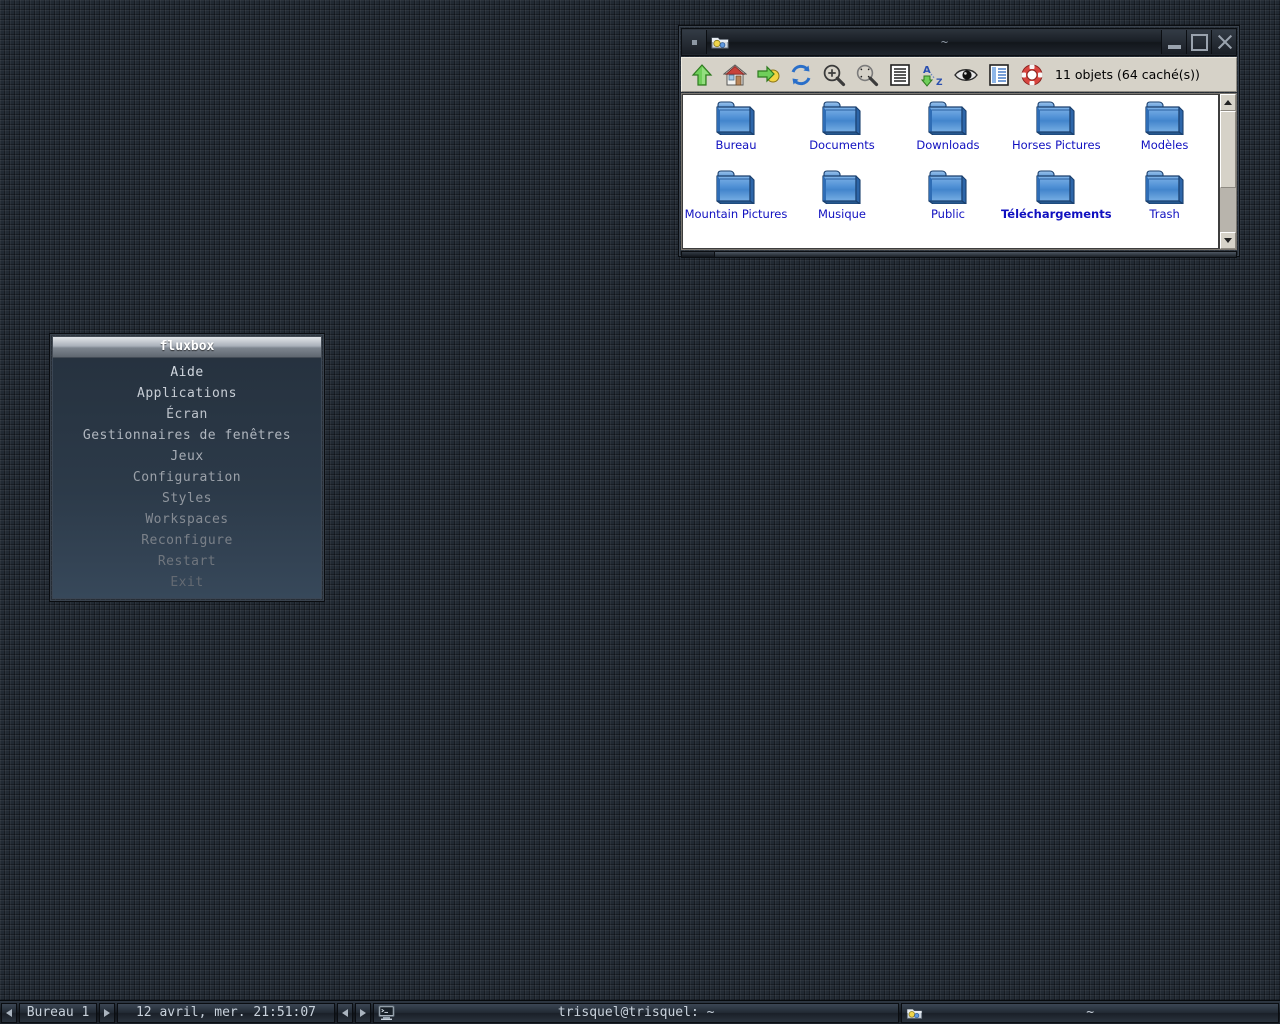  What do you see at coordinates (842, 202) in the screenshot?
I see `file-item: Musique` at bounding box center [842, 202].